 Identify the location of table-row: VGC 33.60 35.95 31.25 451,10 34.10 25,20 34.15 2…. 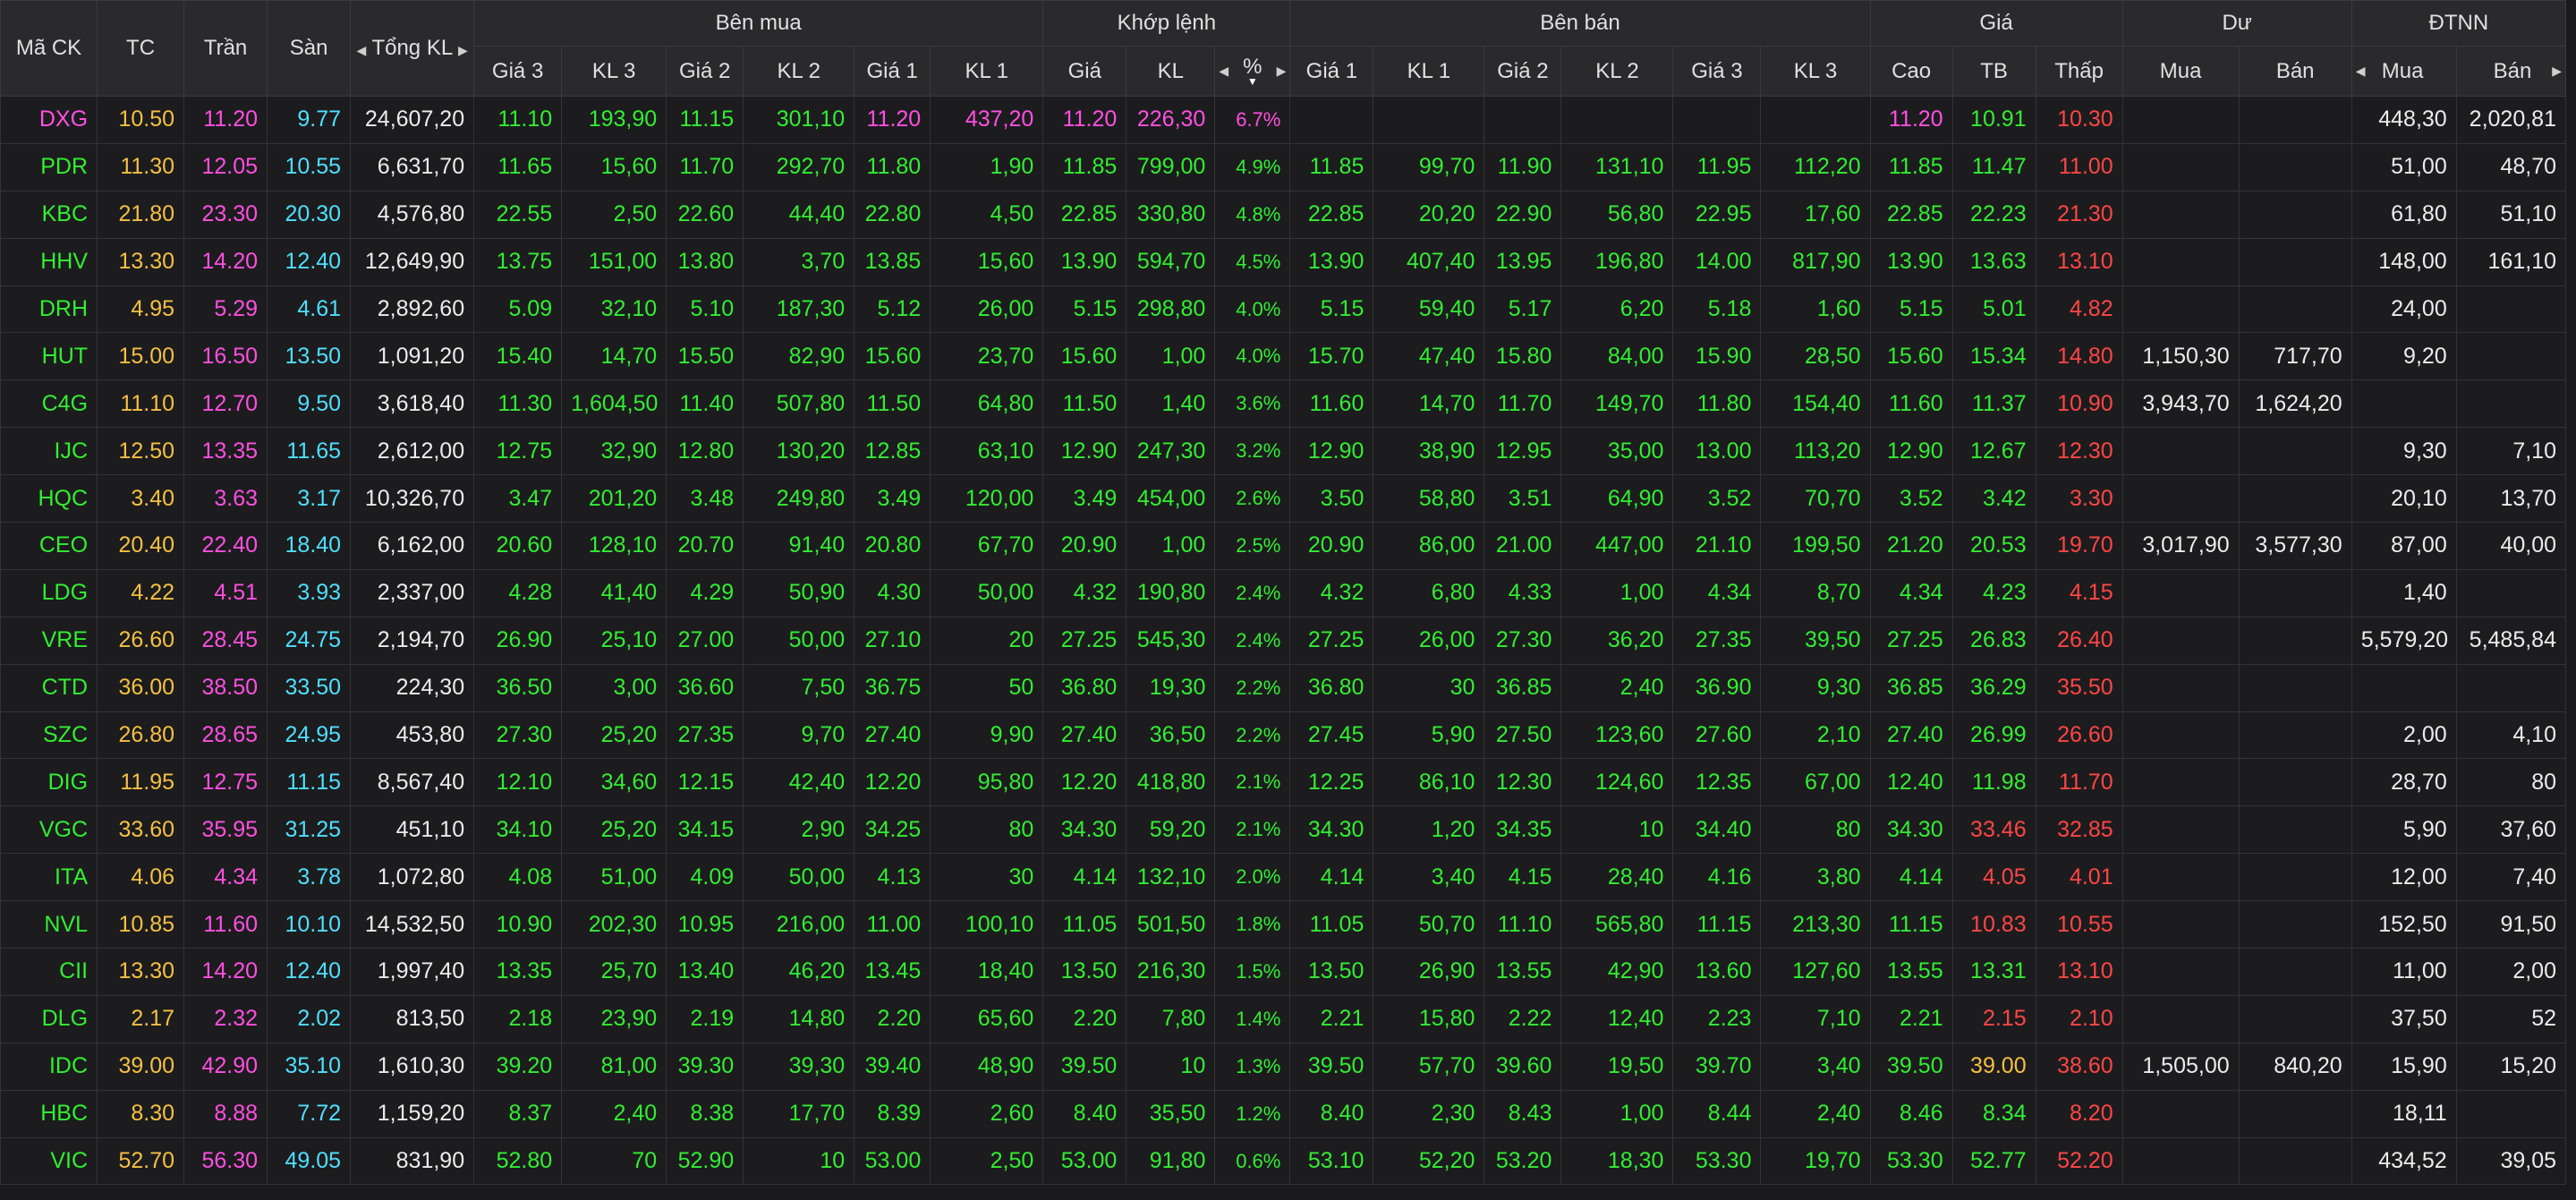
(1283, 830).